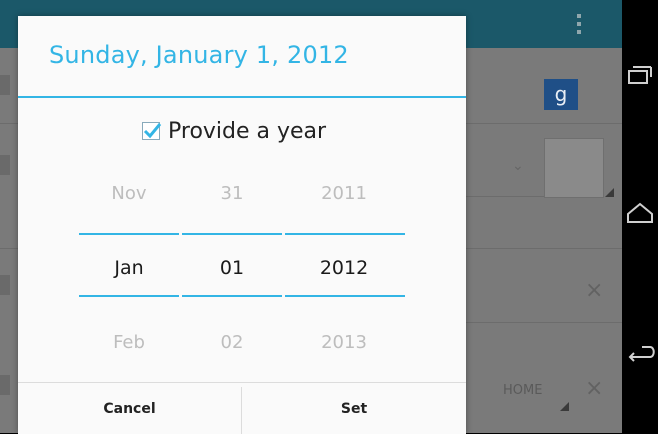 The image size is (658, 434). Describe the element at coordinates (129, 193) in the screenshot. I see `month-prev: Nov` at that location.